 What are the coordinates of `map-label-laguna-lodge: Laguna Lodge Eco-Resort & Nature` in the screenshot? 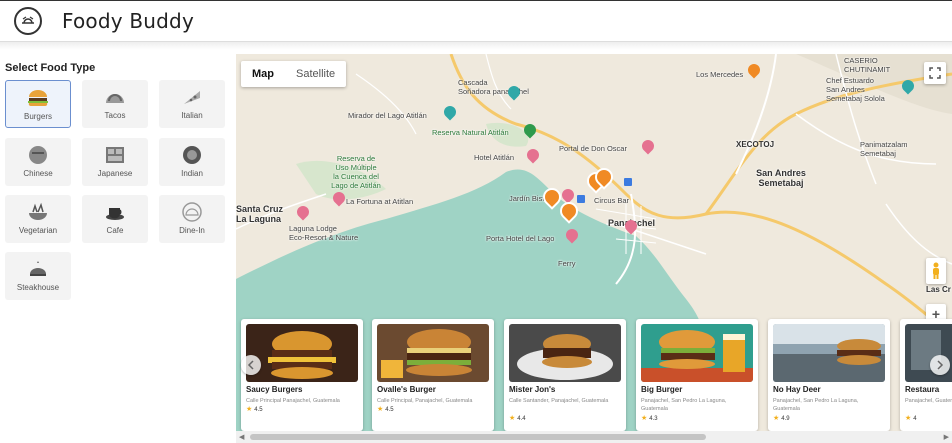 It's located at (324, 233).